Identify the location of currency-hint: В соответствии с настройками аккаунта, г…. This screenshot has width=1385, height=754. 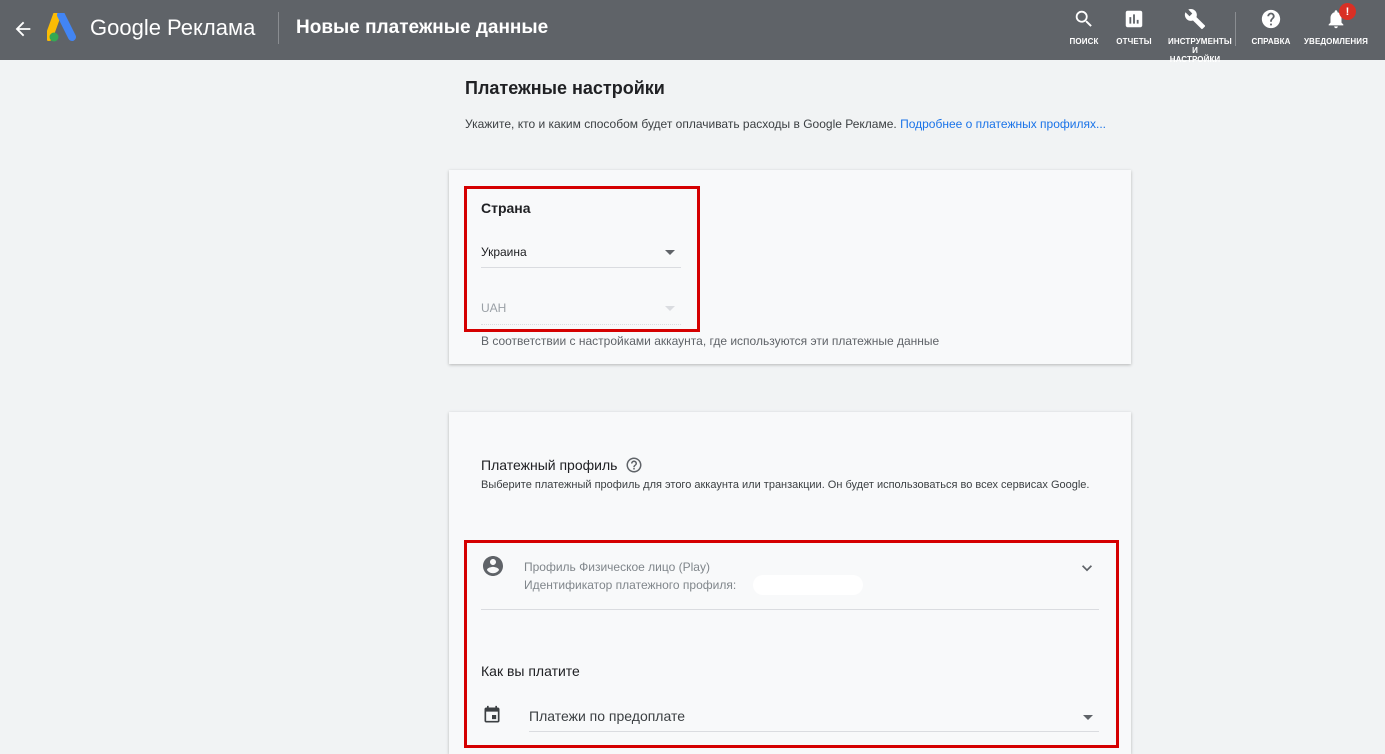
(710, 341).